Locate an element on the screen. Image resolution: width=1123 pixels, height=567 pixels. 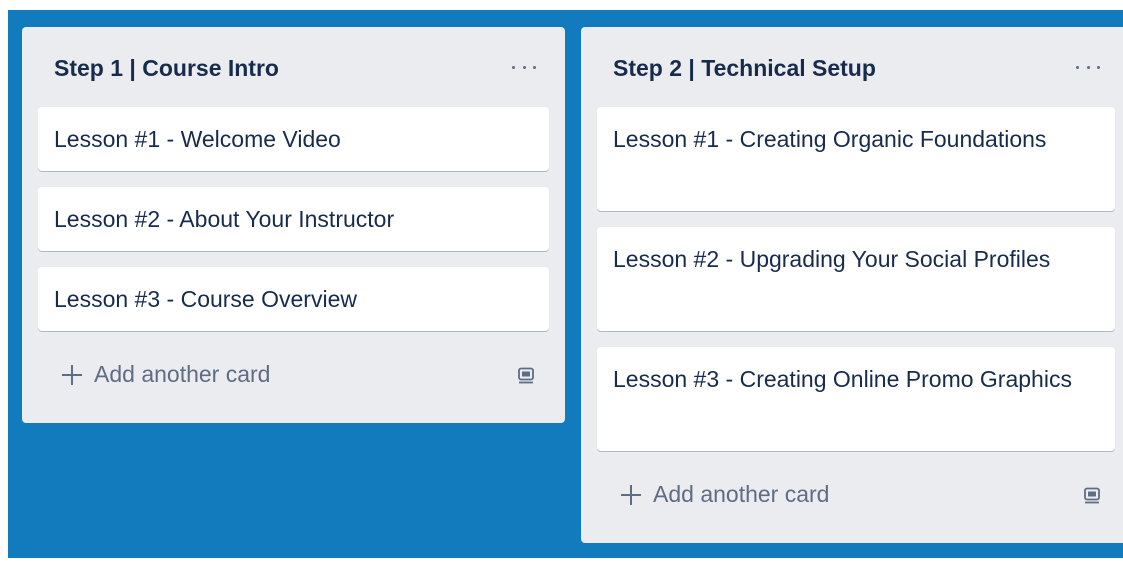
card: Lesson #3 - Course Overview is located at coordinates (293, 299).